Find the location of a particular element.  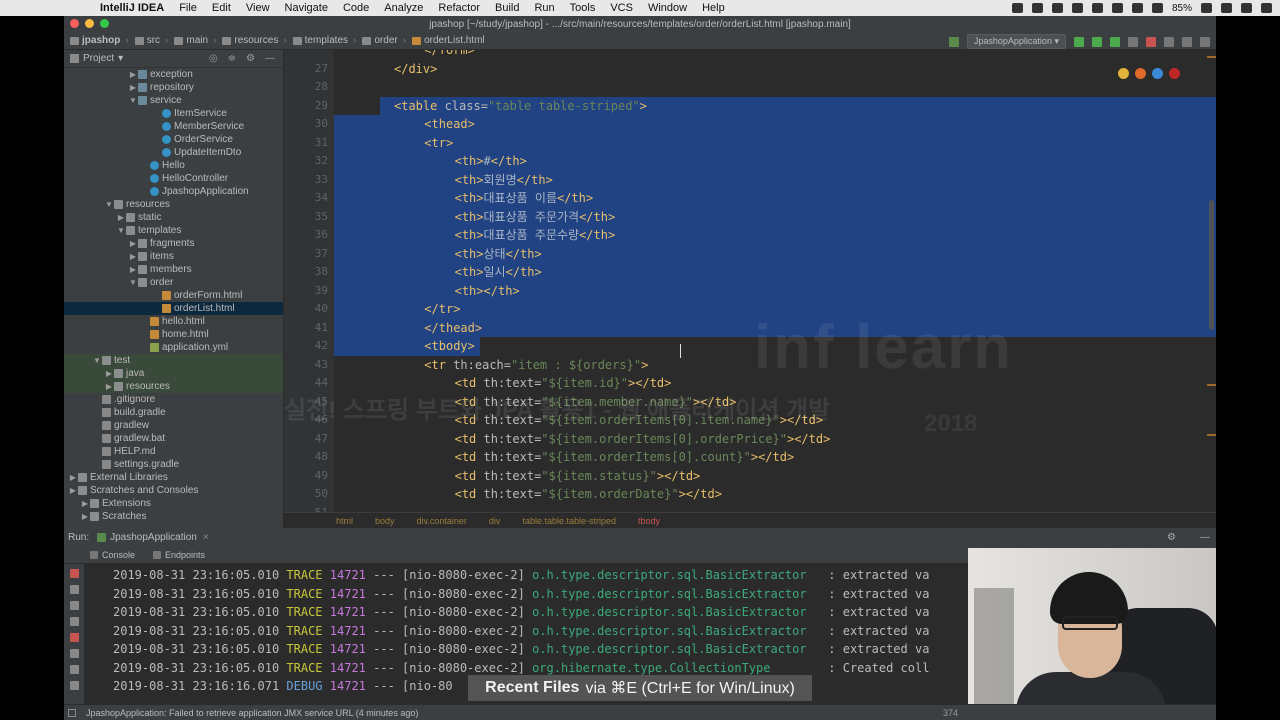

menu-navigate: Navigate is located at coordinates (306, 8).